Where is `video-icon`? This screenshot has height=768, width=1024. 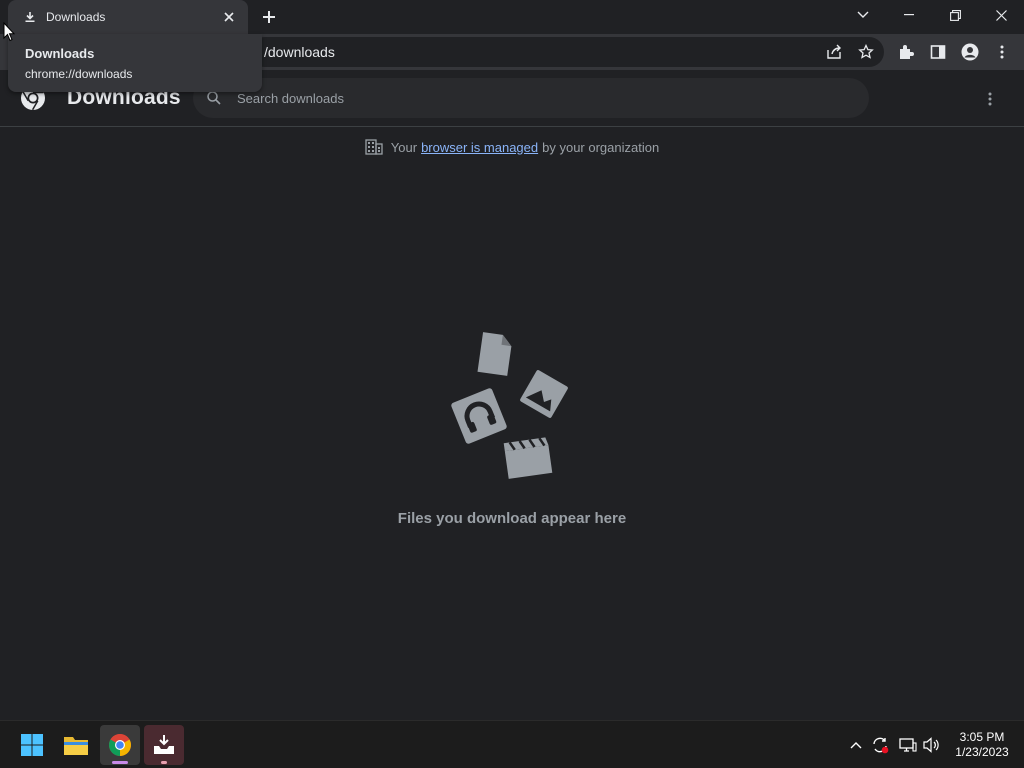 video-icon is located at coordinates (528, 458).